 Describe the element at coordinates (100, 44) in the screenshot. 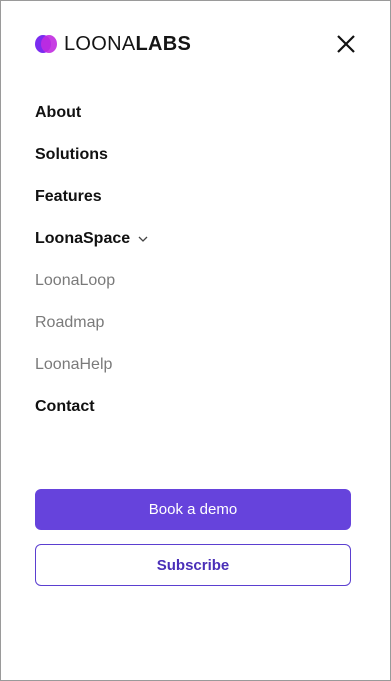

I see `brand-name-light: LOONA` at that location.